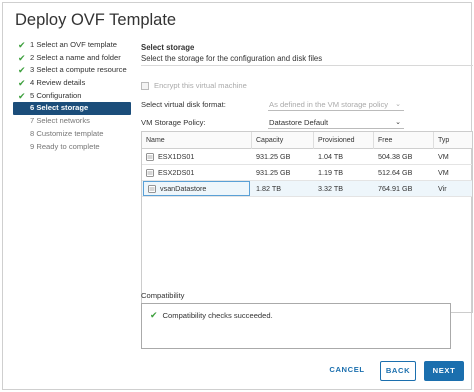 The image size is (474, 392). What do you see at coordinates (176, 172) in the screenshot?
I see `datastore-name: ESX2DS01` at bounding box center [176, 172].